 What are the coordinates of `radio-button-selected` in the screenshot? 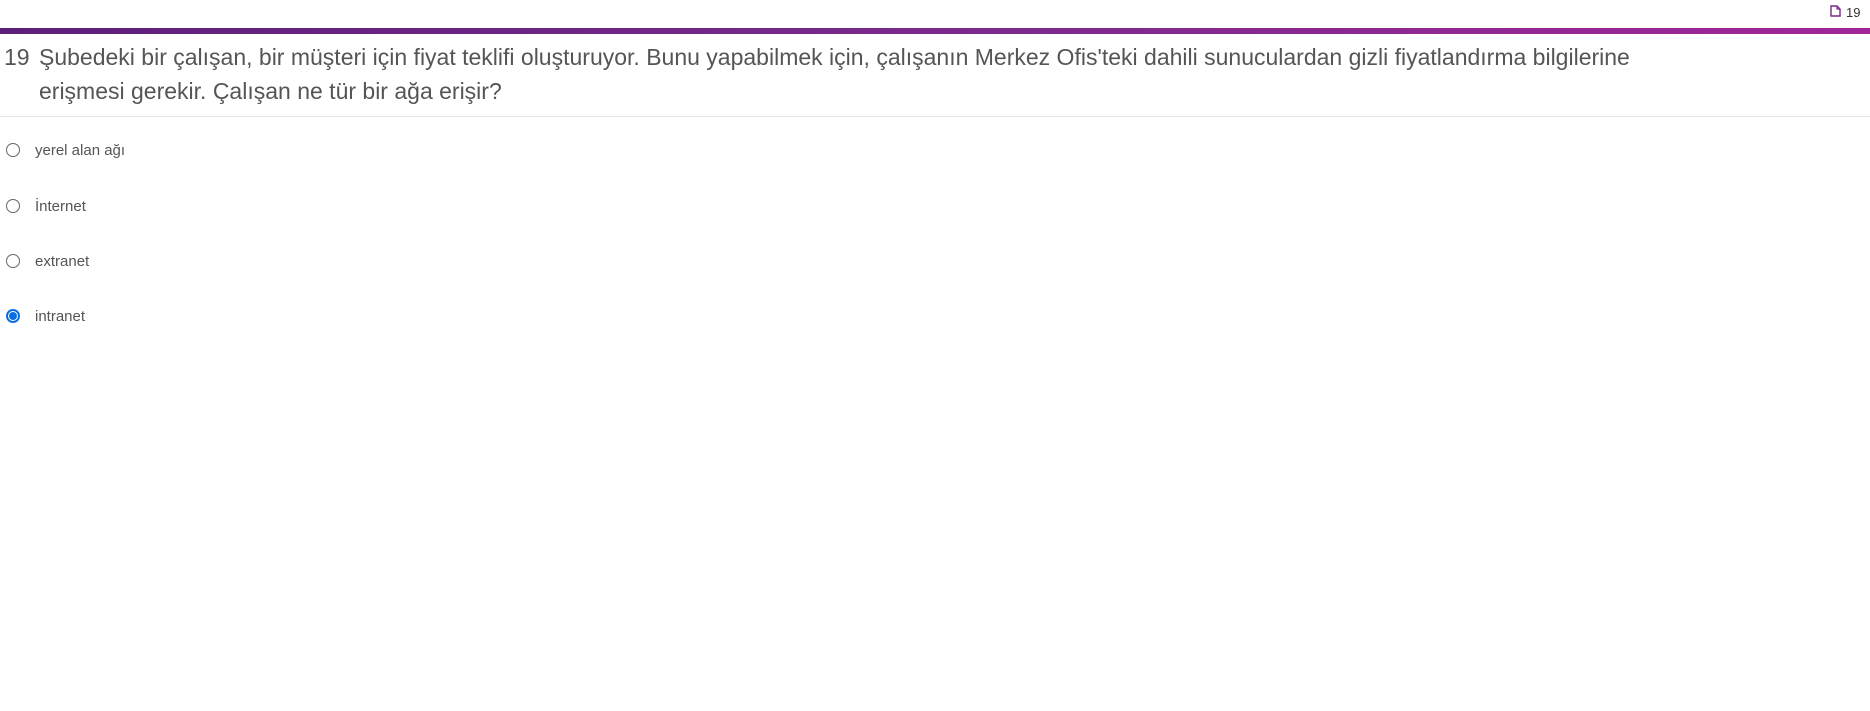 It's located at (13, 316).